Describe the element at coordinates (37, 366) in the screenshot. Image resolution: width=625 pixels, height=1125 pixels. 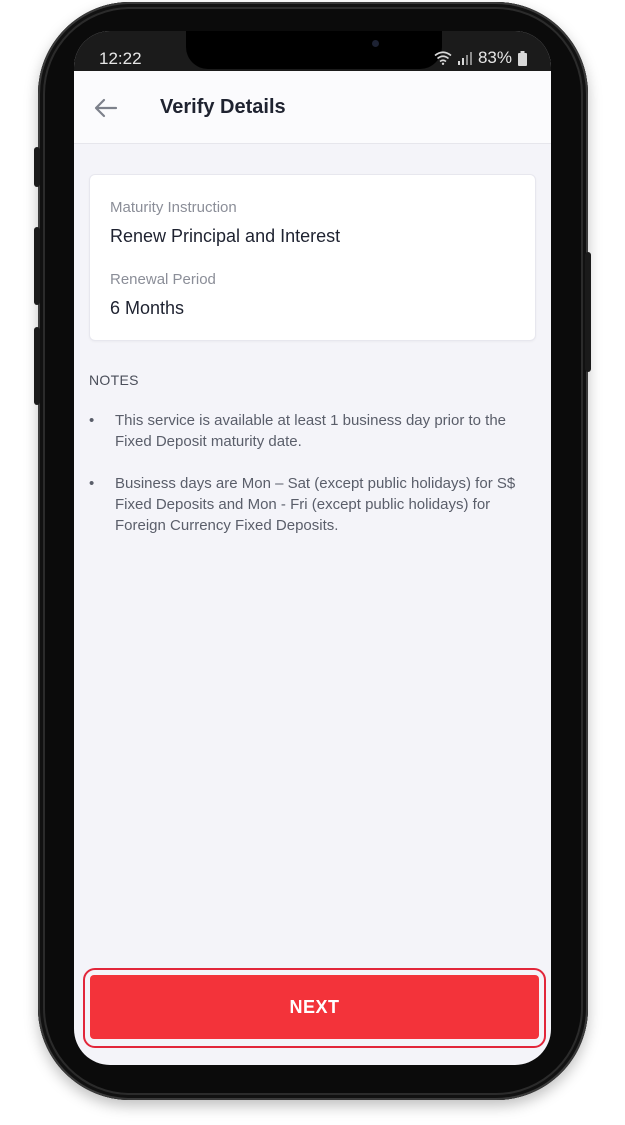
I see `phone-volume-down-button` at that location.